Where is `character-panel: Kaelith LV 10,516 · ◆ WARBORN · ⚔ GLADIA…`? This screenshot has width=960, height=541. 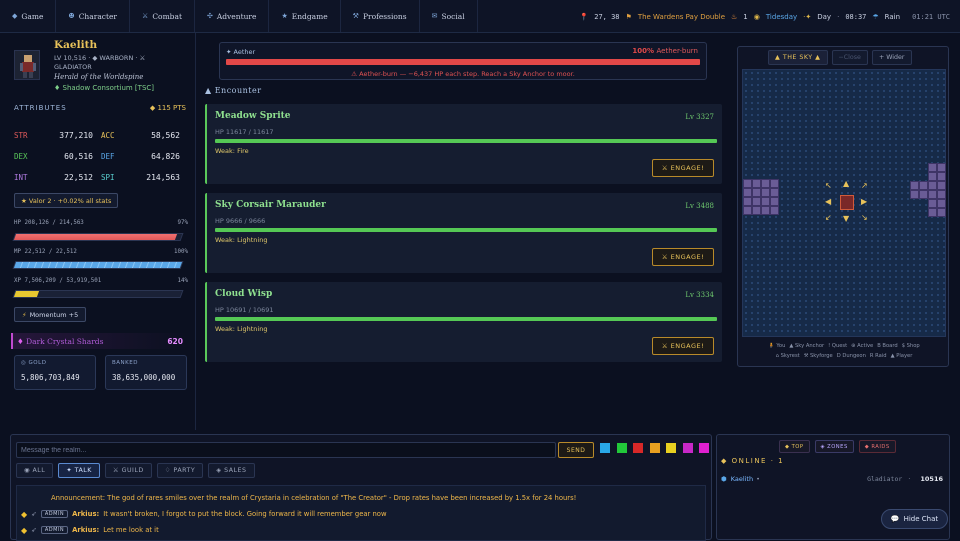
character-panel: Kaelith LV 10,516 · ◆ WARBORN · ⚔ GLADIA… is located at coordinates (98, 231).